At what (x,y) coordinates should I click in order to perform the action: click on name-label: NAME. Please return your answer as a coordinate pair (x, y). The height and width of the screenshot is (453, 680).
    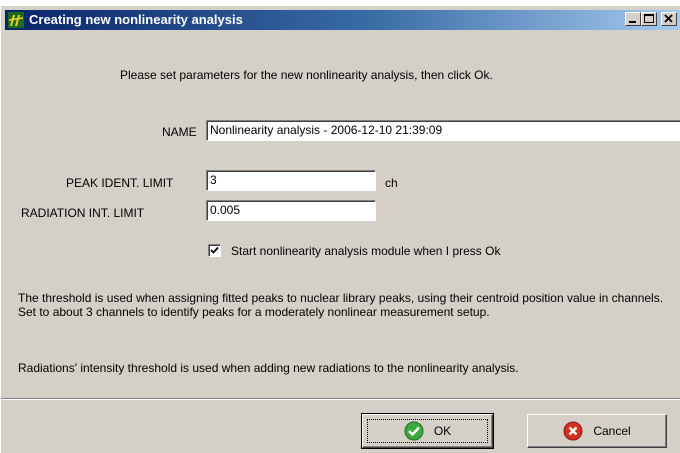
    Looking at the image, I should click on (179, 132).